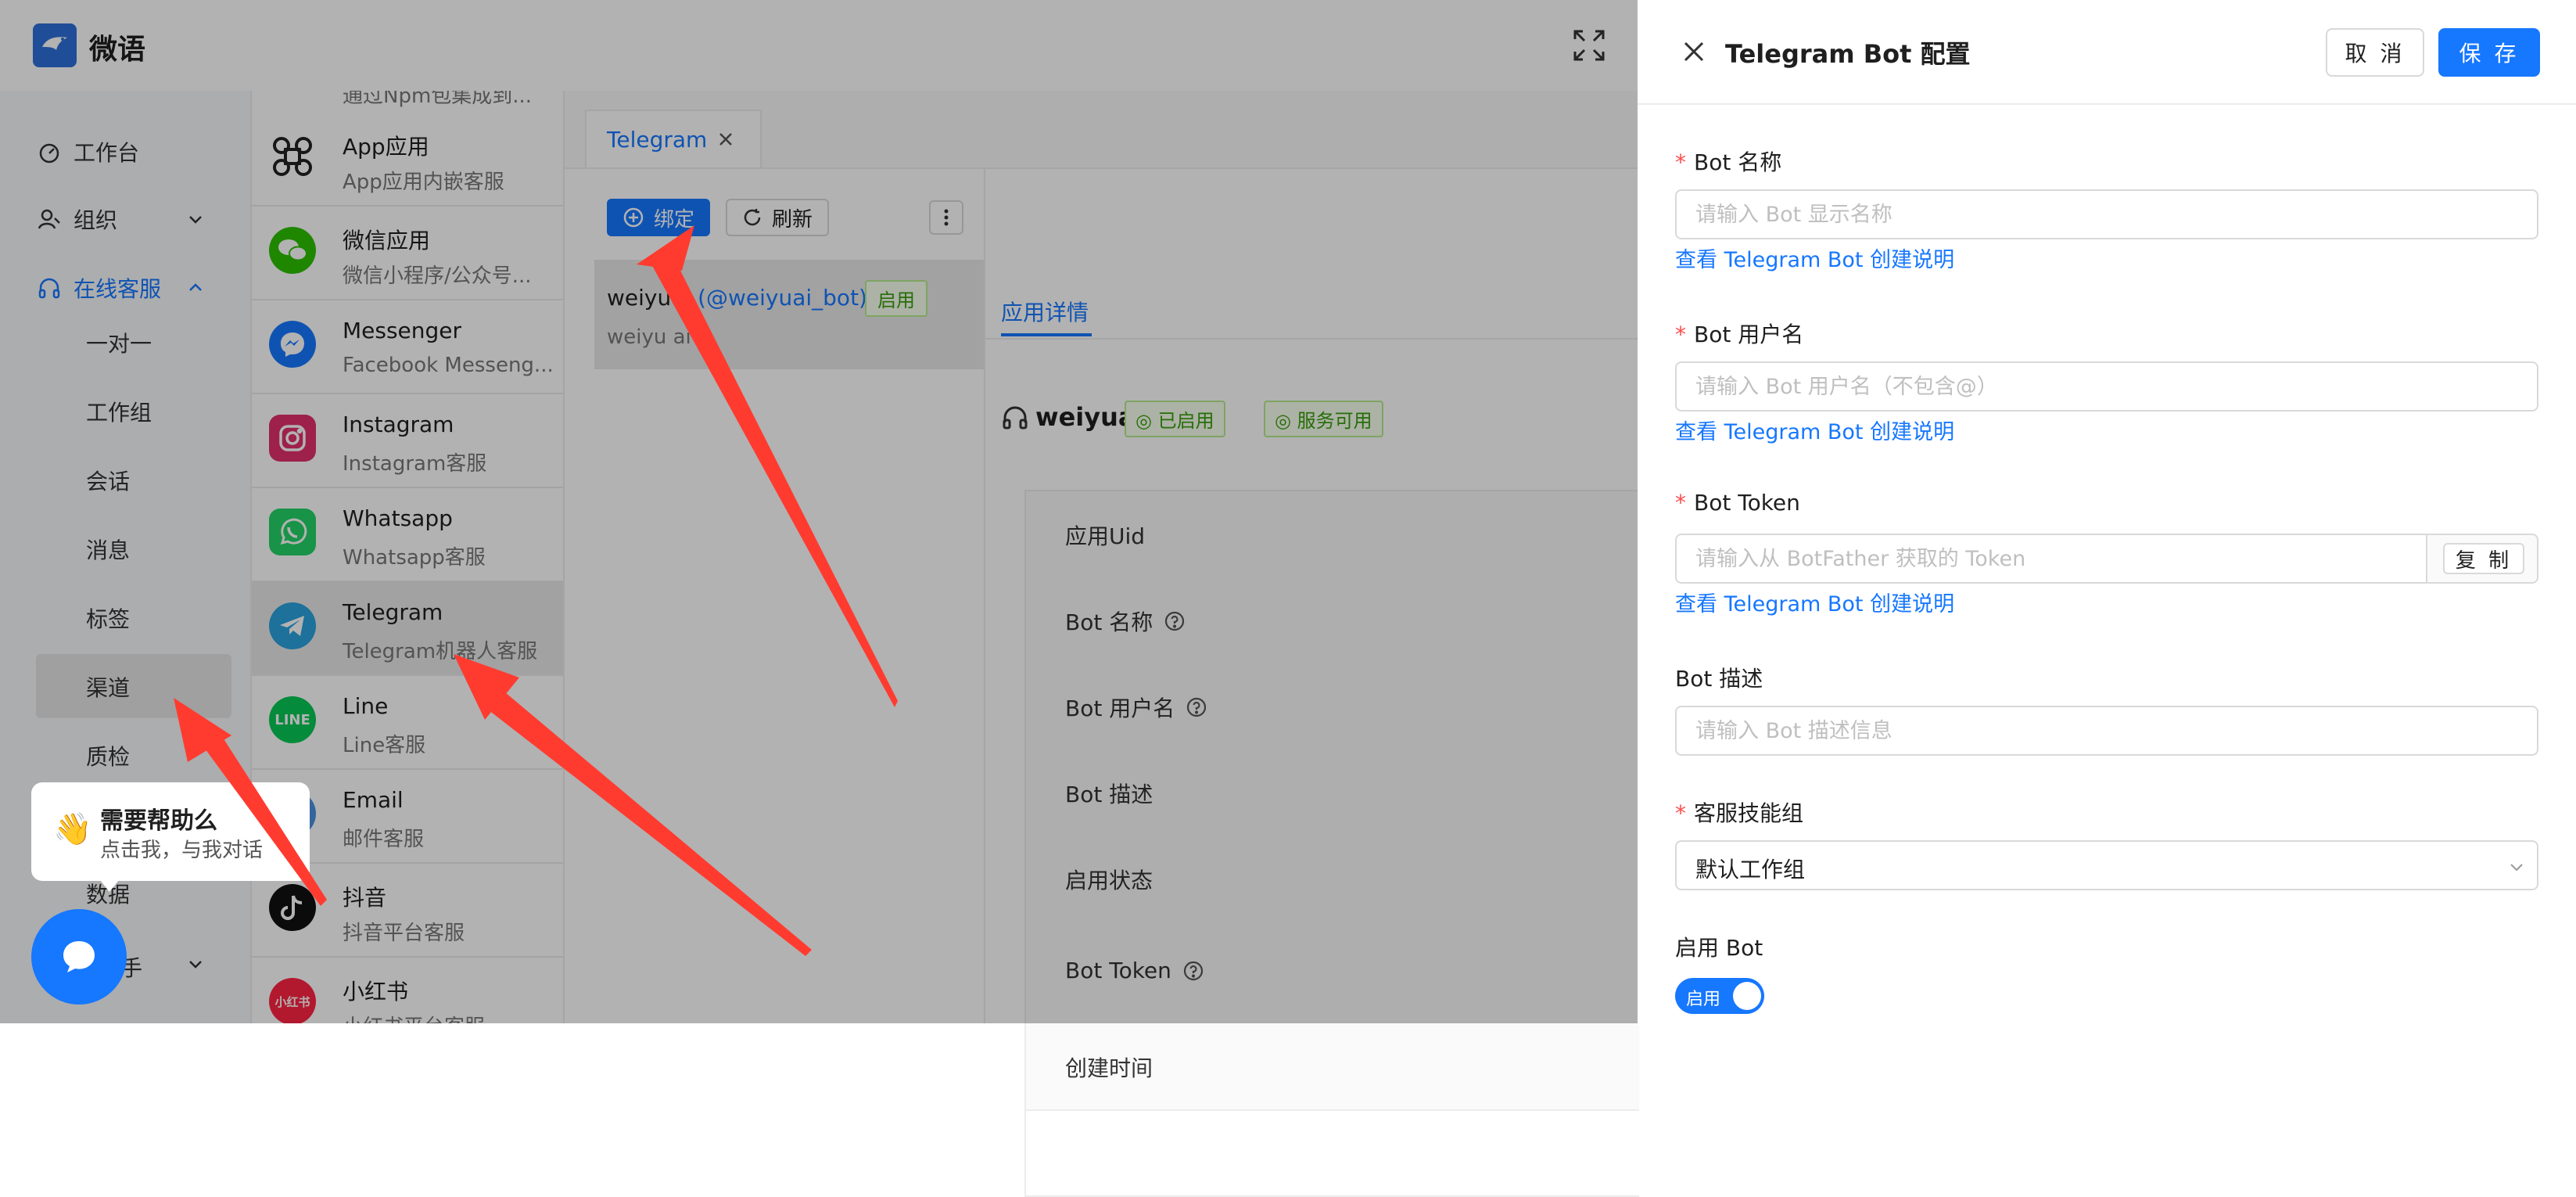 This screenshot has height=1197, width=2576. I want to click on drawer-title: Telegram Bot 配置, so click(1848, 54).